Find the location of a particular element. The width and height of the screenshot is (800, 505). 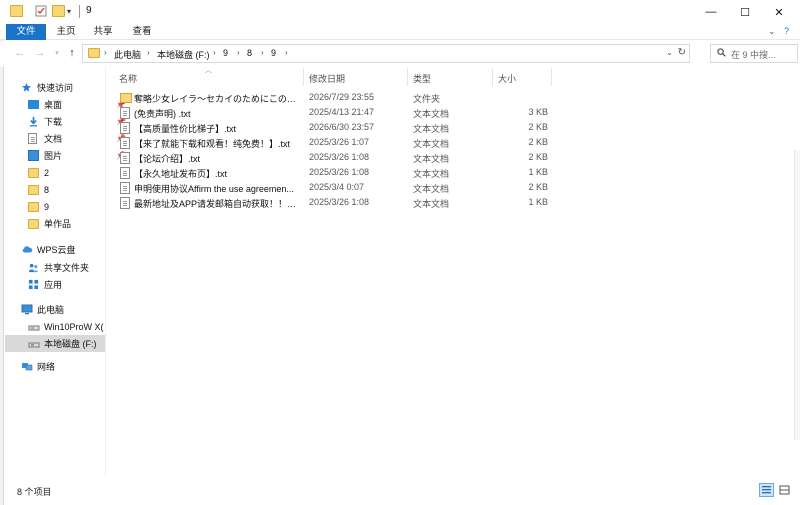

document-icon is located at coordinates (32, 138).